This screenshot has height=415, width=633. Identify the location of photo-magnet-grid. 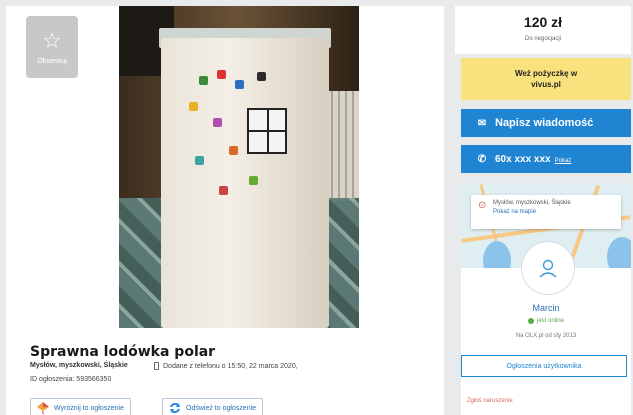
(267, 131).